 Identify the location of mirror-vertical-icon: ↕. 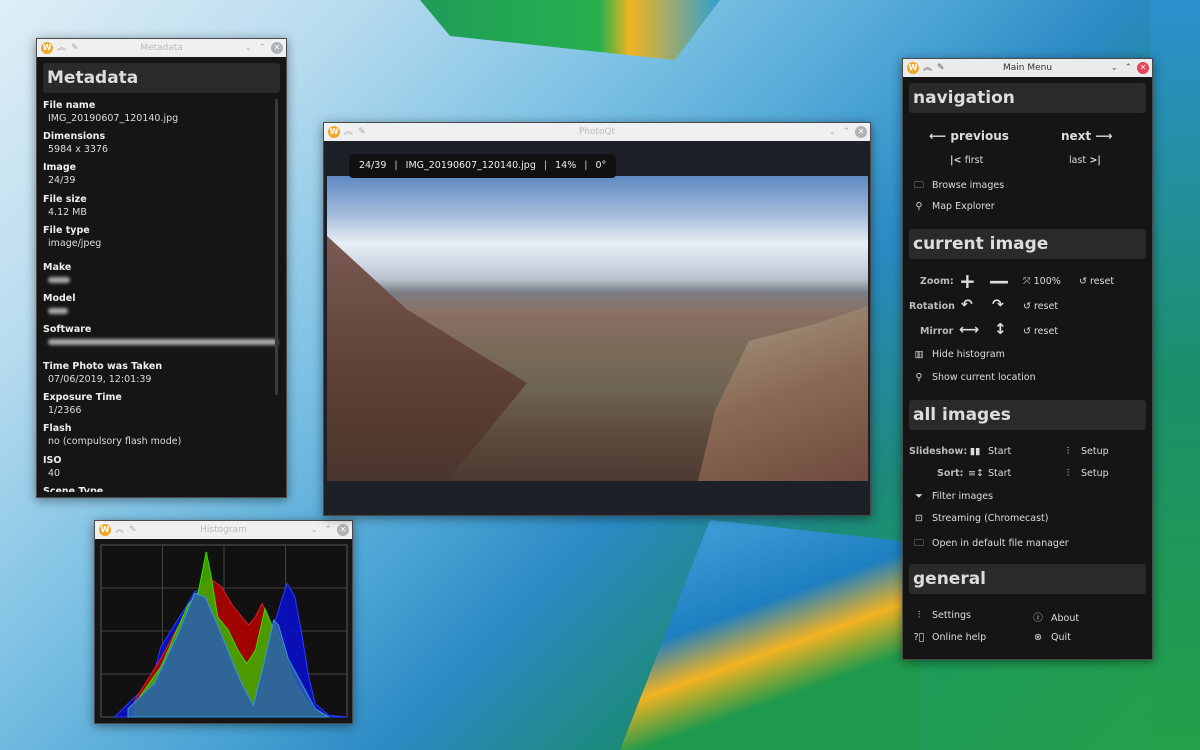
(1000, 329).